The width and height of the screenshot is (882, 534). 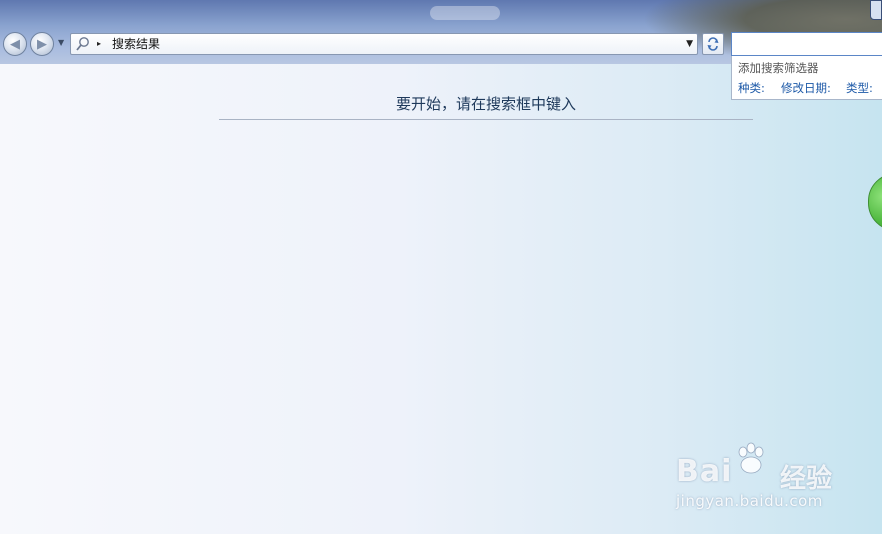 I want to click on empty-search-prompt: 要开始，请在搜索框中键入, so click(x=485, y=104).